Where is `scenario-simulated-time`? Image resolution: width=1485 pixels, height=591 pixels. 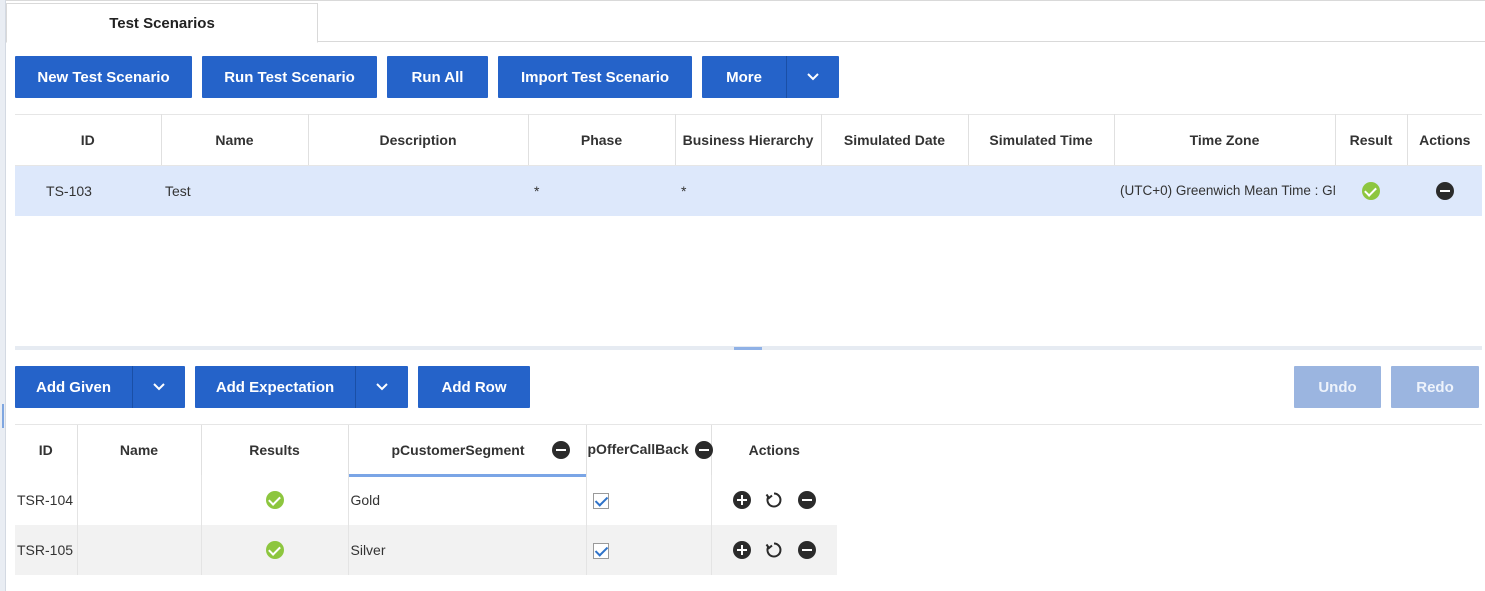
scenario-simulated-time is located at coordinates (1041, 190).